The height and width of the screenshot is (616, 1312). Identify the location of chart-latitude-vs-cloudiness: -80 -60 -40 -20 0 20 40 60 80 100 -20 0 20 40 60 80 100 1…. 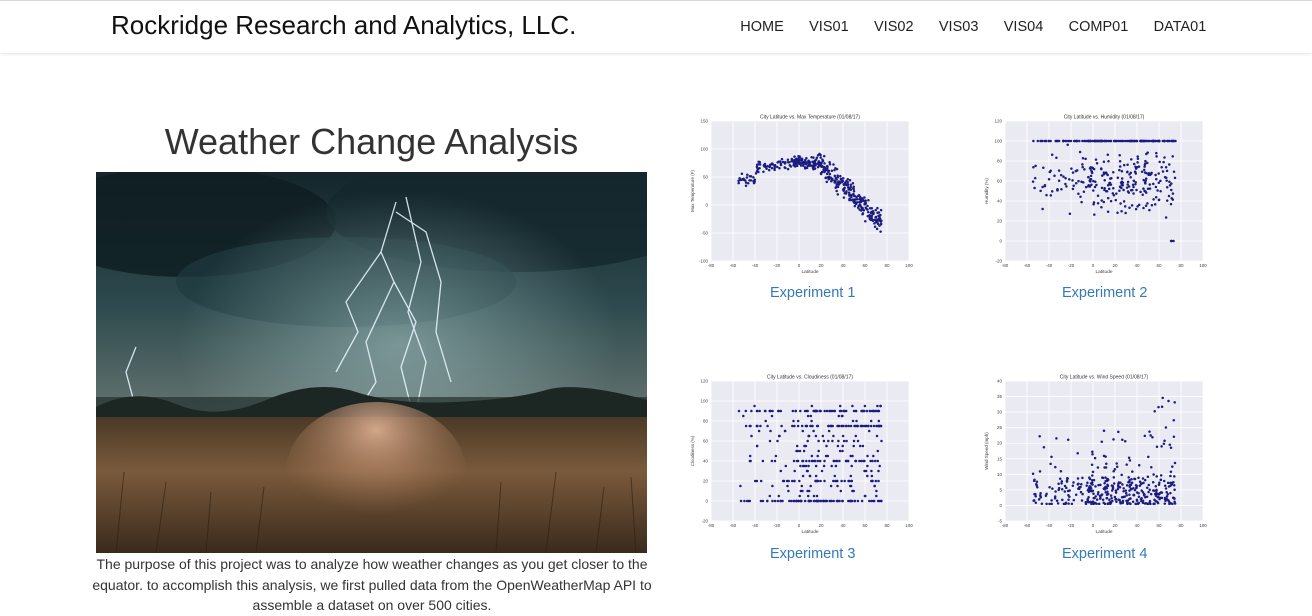
(804, 455).